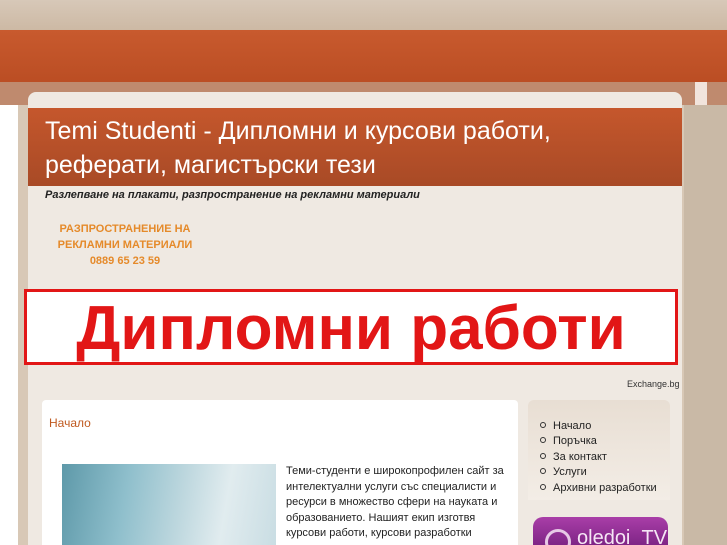 This screenshot has height=545, width=727. Describe the element at coordinates (598, 472) in the screenshot. I see `nav-item-services: Услуги` at that location.